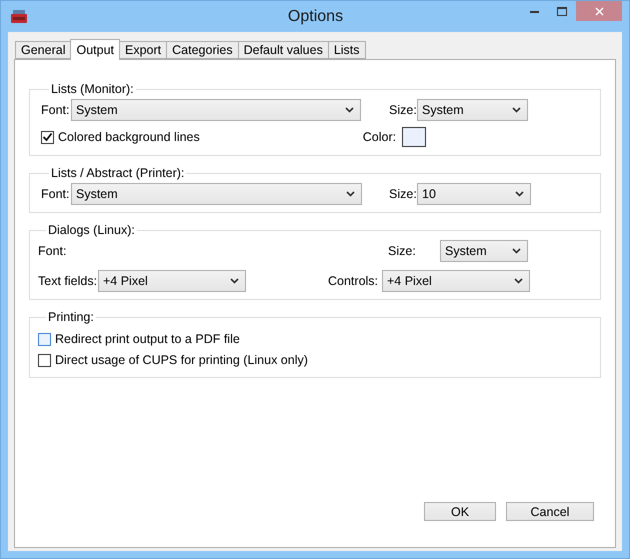 The image size is (630, 559). I want to click on tab: Lists, so click(347, 50).